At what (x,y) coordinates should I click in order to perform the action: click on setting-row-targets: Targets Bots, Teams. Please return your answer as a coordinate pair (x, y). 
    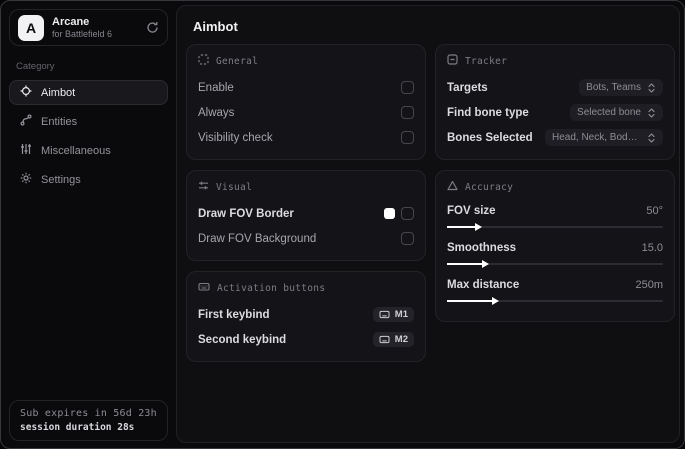
    Looking at the image, I should click on (555, 87).